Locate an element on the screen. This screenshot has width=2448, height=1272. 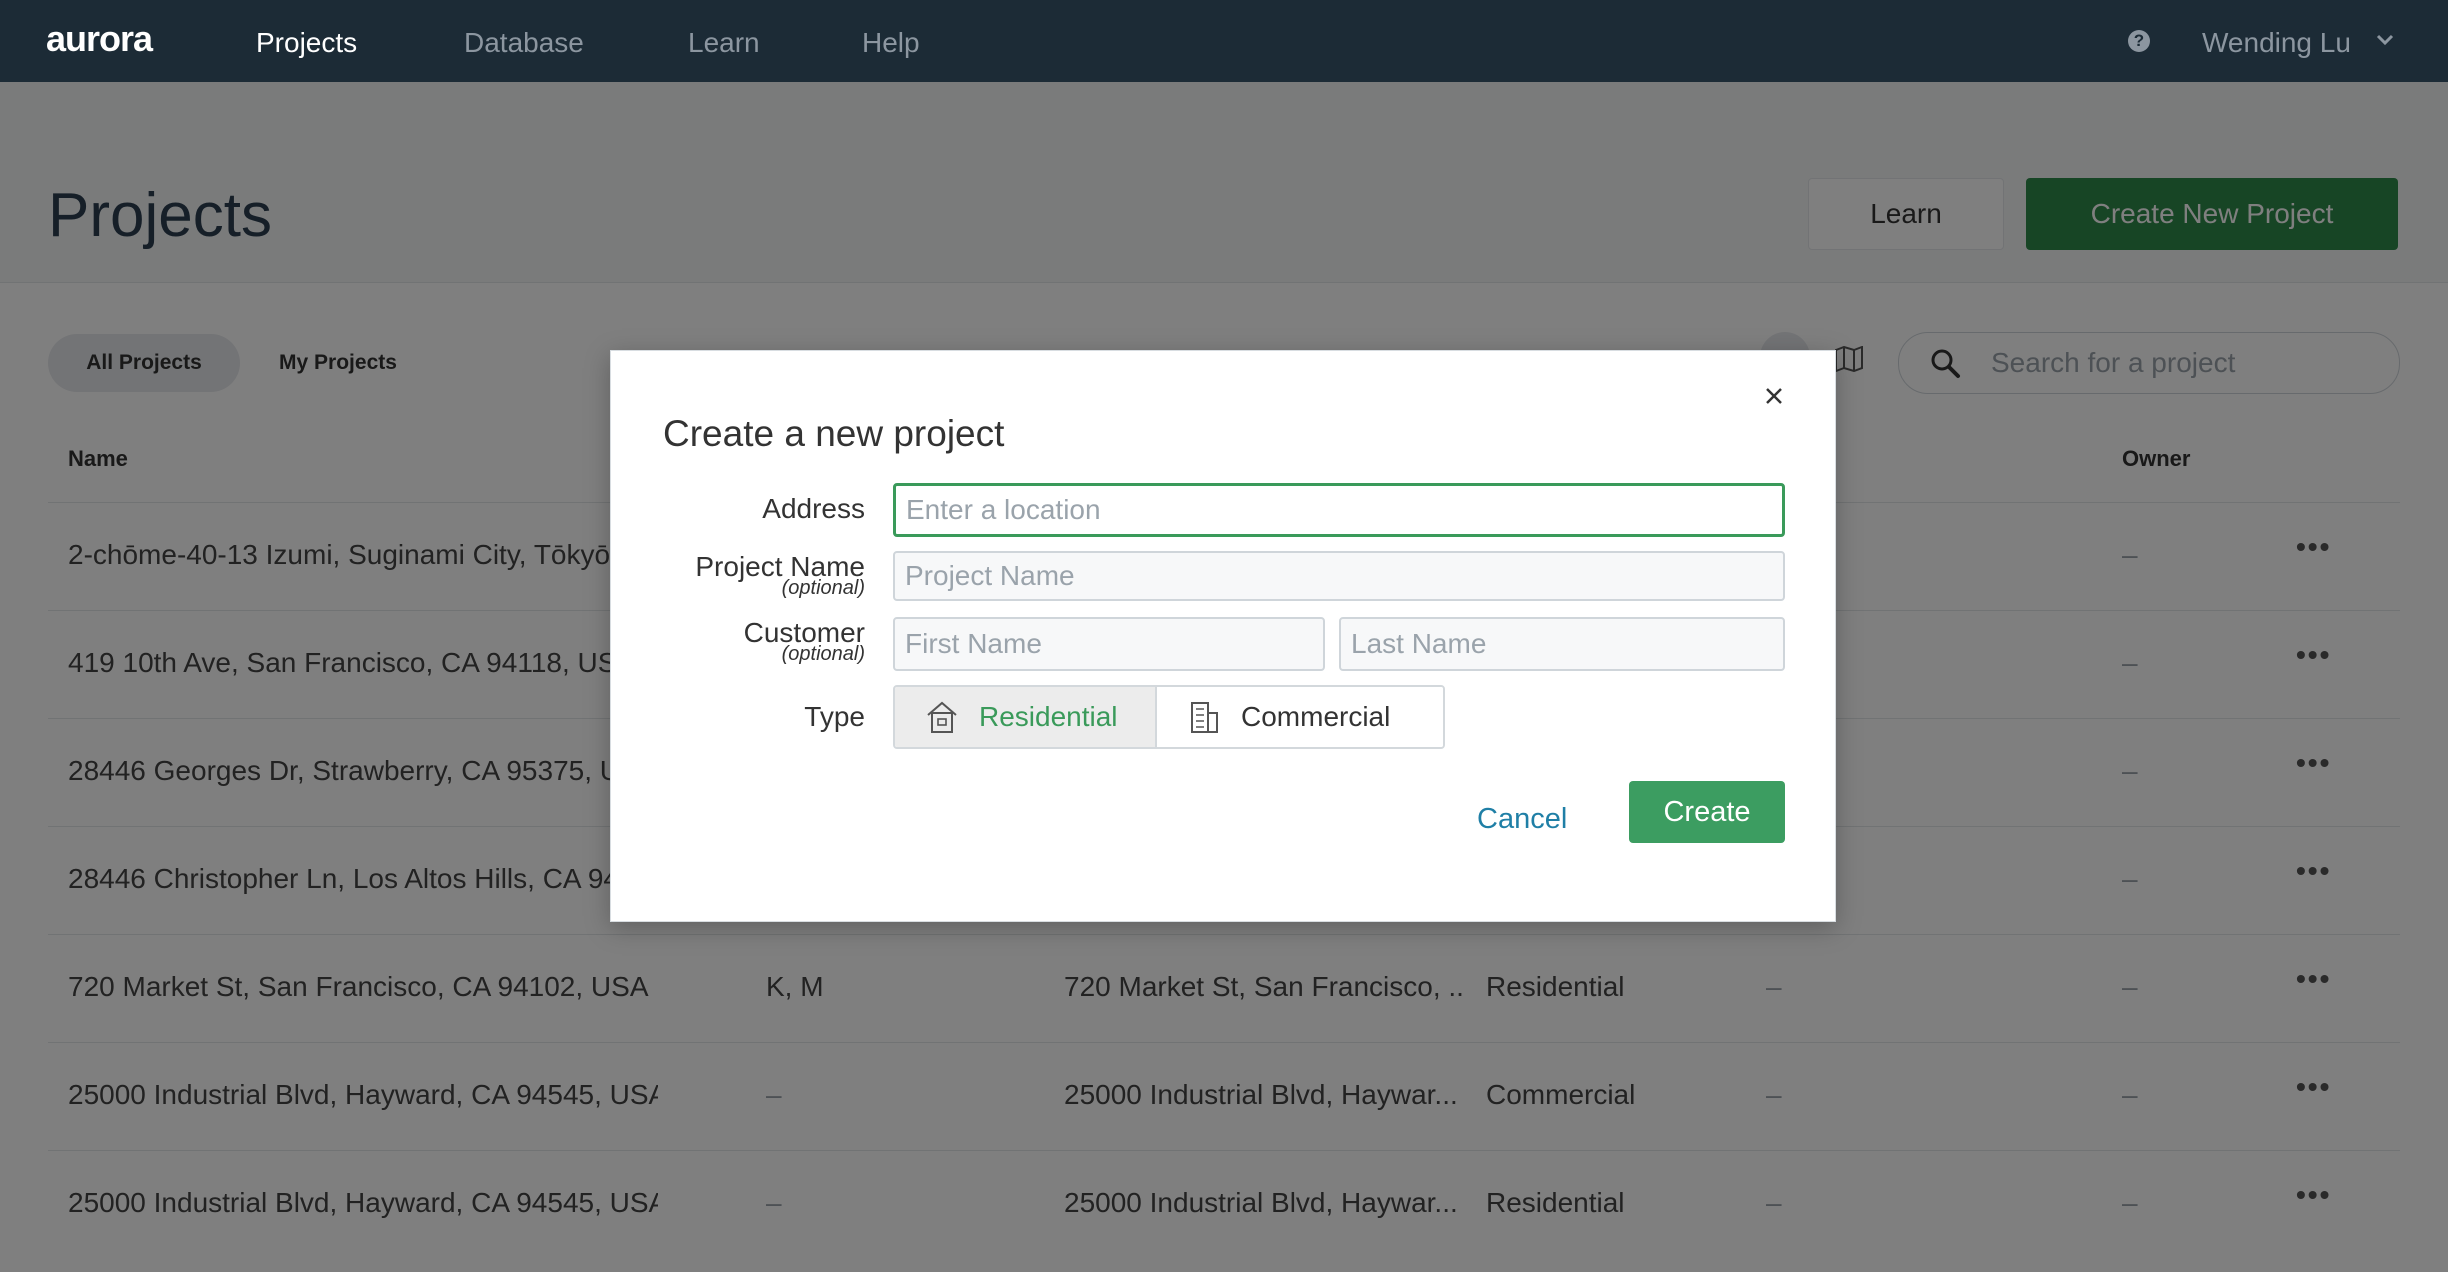
type-label: Type is located at coordinates (834, 716).